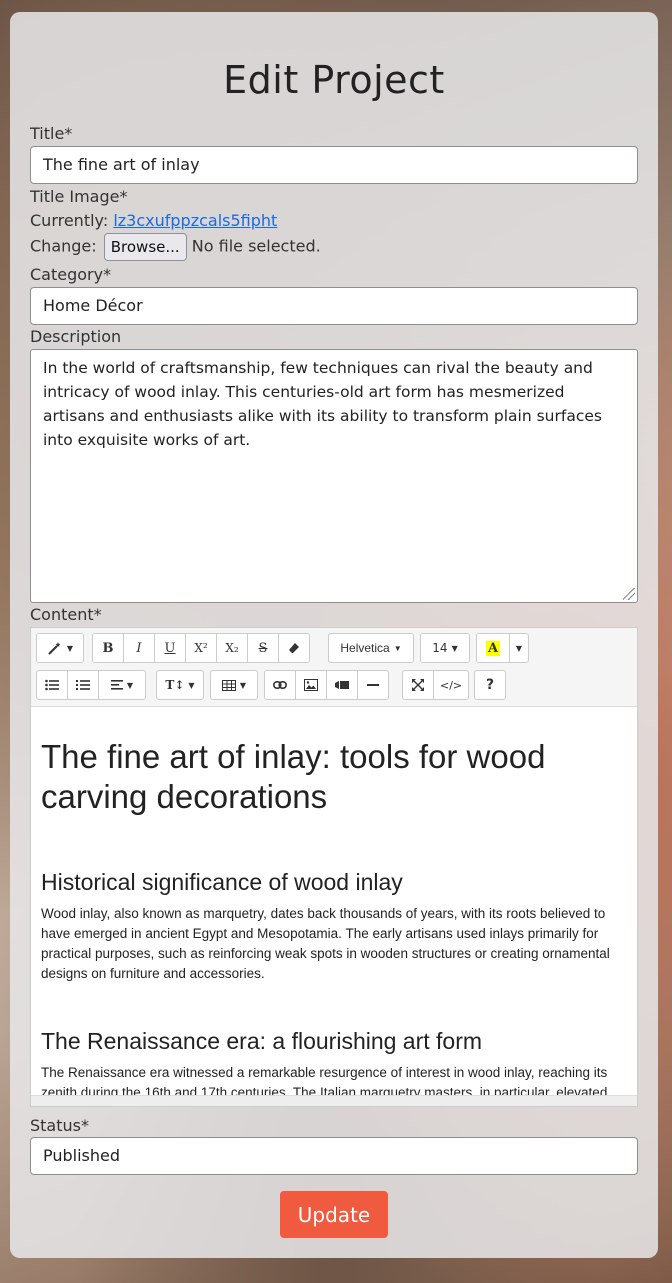  What do you see at coordinates (52, 685) in the screenshot?
I see `unordered-list-icon` at bounding box center [52, 685].